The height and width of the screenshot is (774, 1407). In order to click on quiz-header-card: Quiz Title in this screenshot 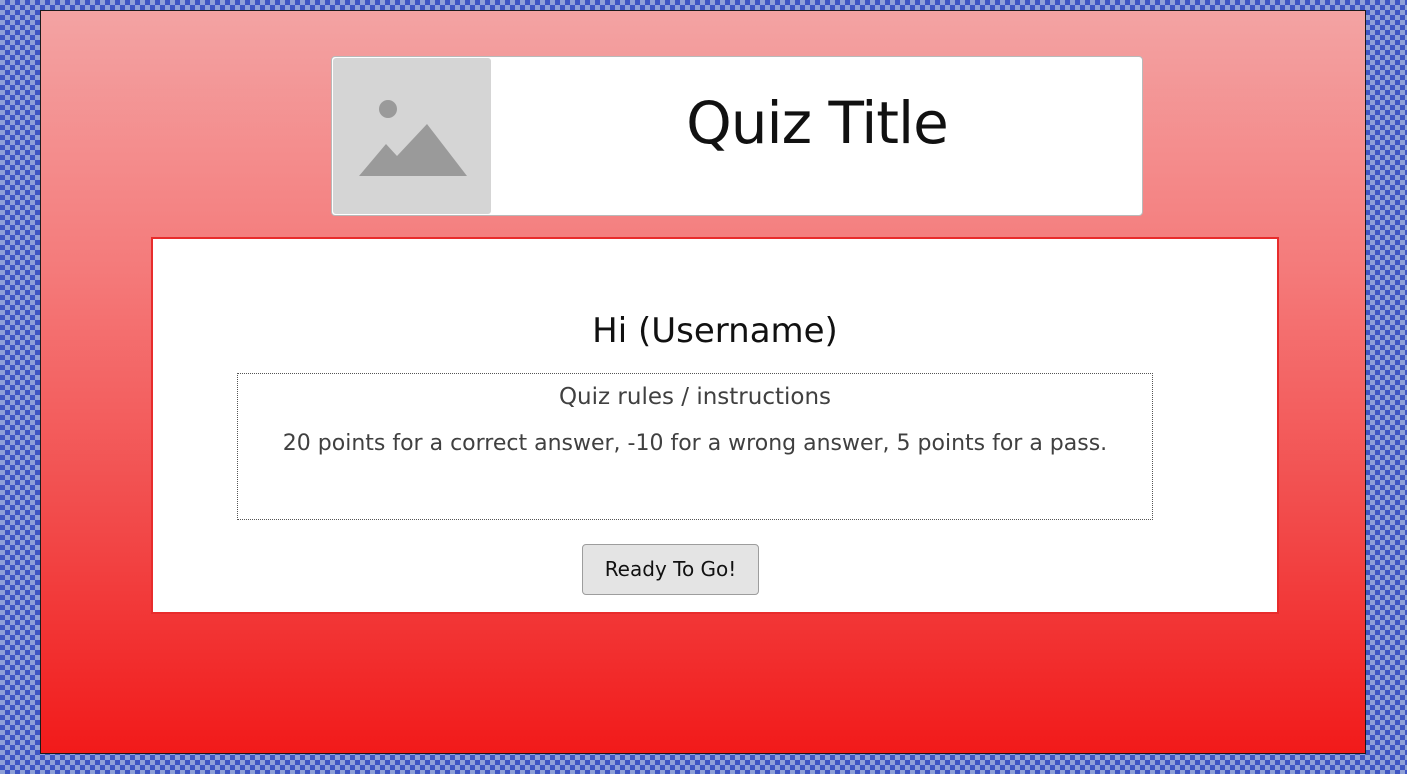, I will do `click(737, 136)`.